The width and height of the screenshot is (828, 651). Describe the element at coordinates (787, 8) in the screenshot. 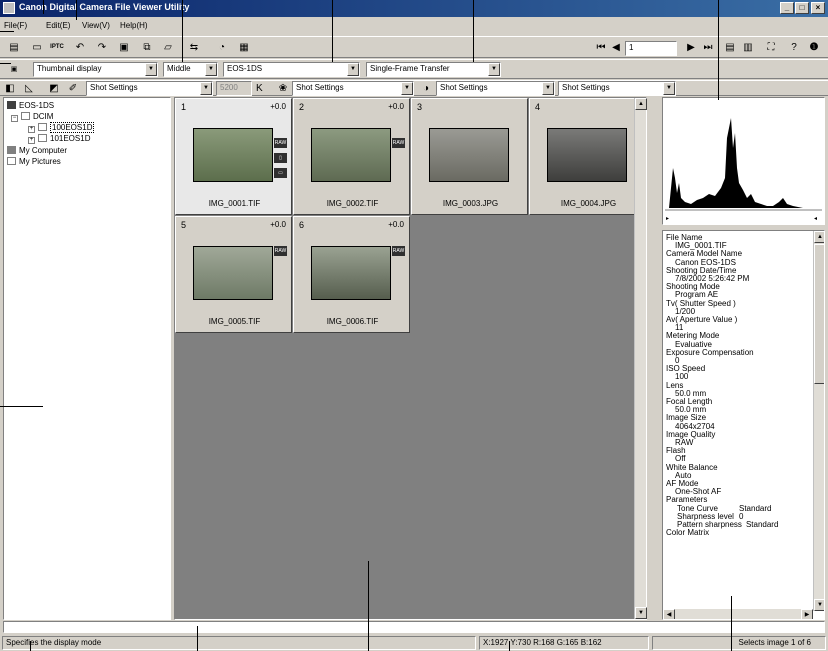

I see `minimize-button: _` at that location.